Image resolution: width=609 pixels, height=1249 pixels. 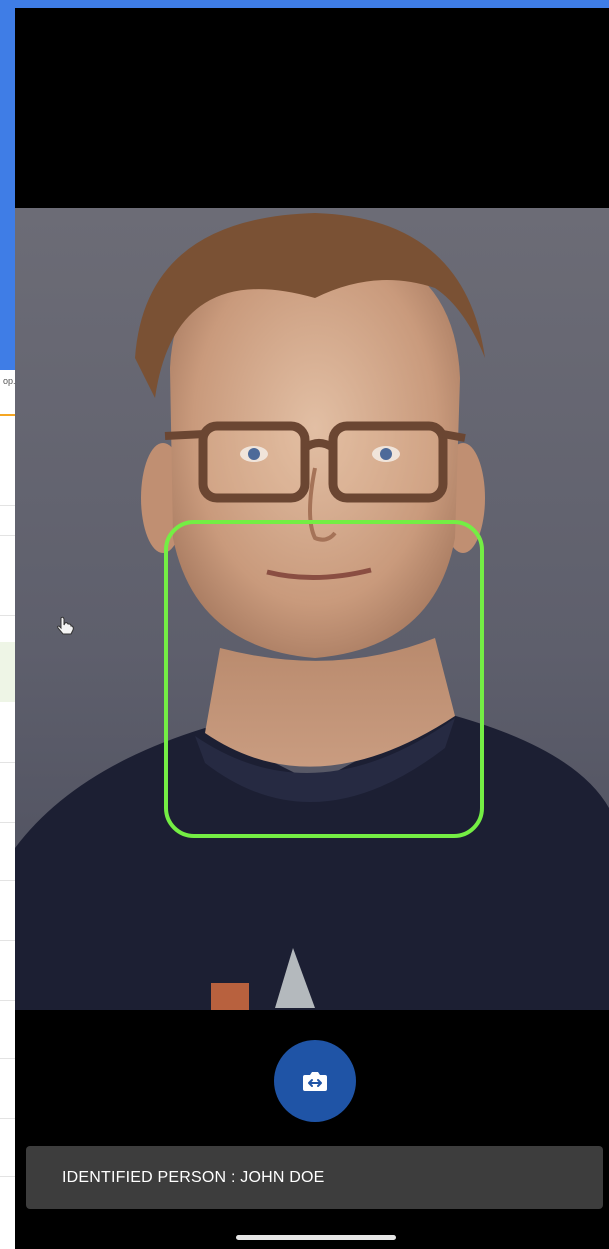 I want to click on face-detection-box, so click(x=324, y=679).